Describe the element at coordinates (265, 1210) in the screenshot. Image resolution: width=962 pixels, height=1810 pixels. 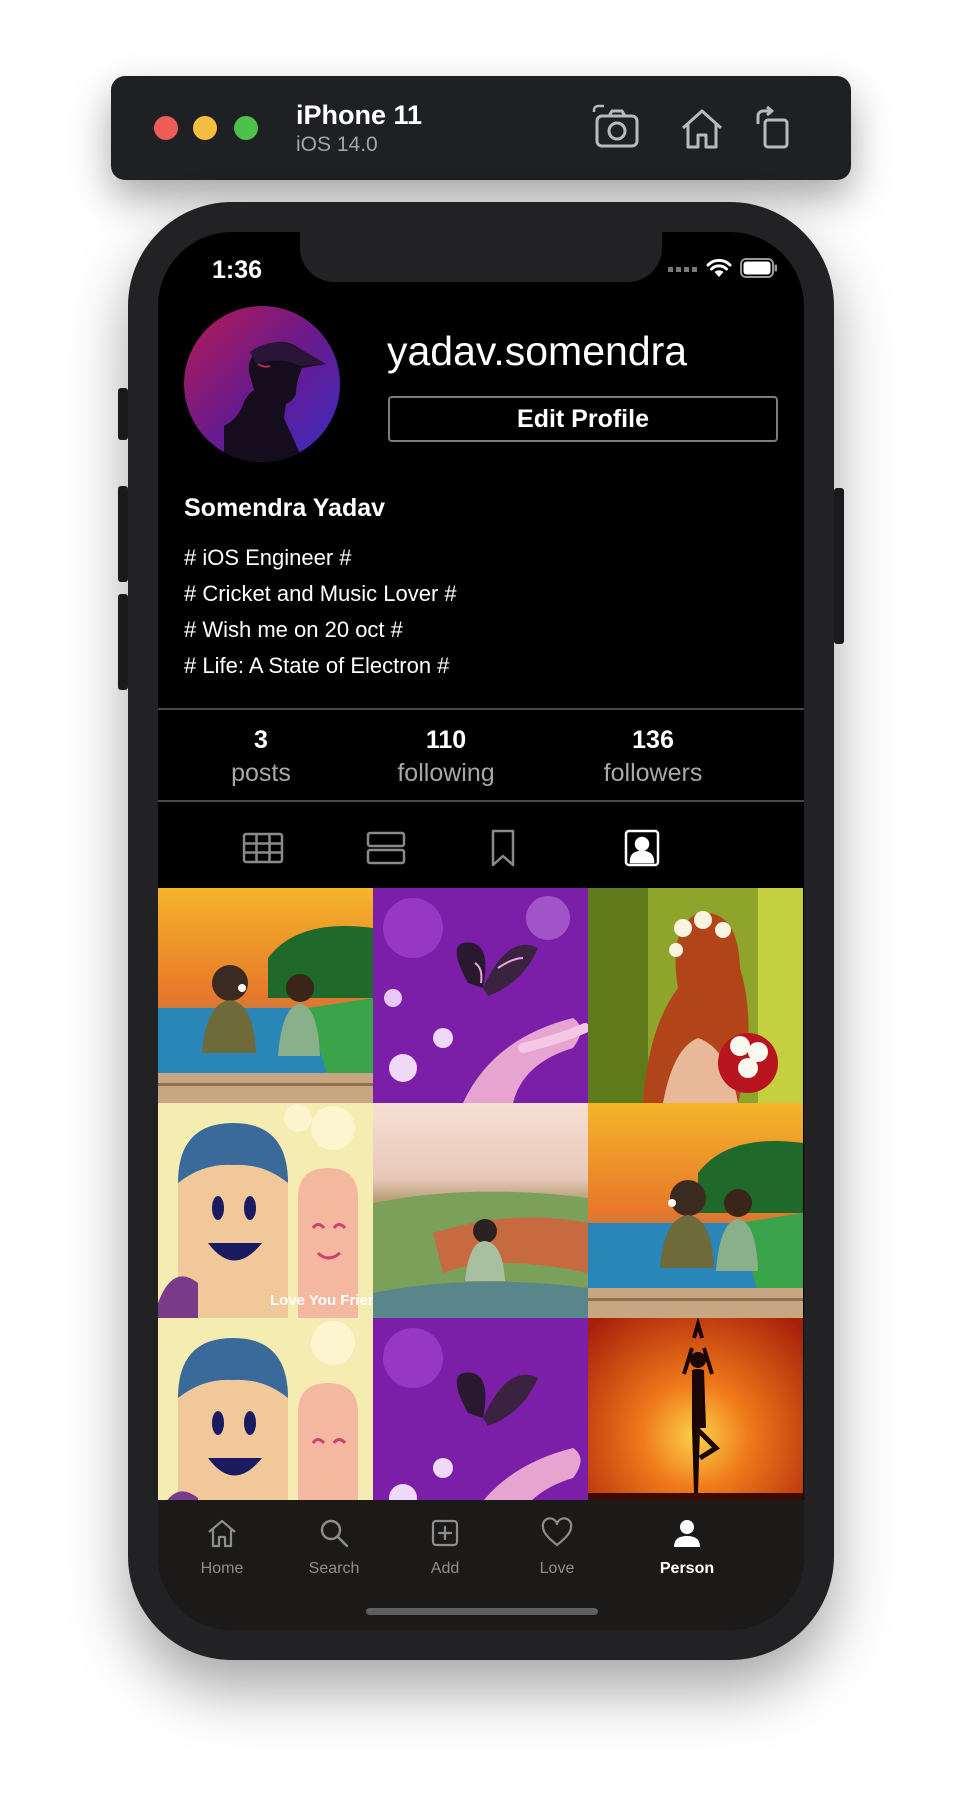
I see `photo-love-you-friends: Love You Friends` at that location.